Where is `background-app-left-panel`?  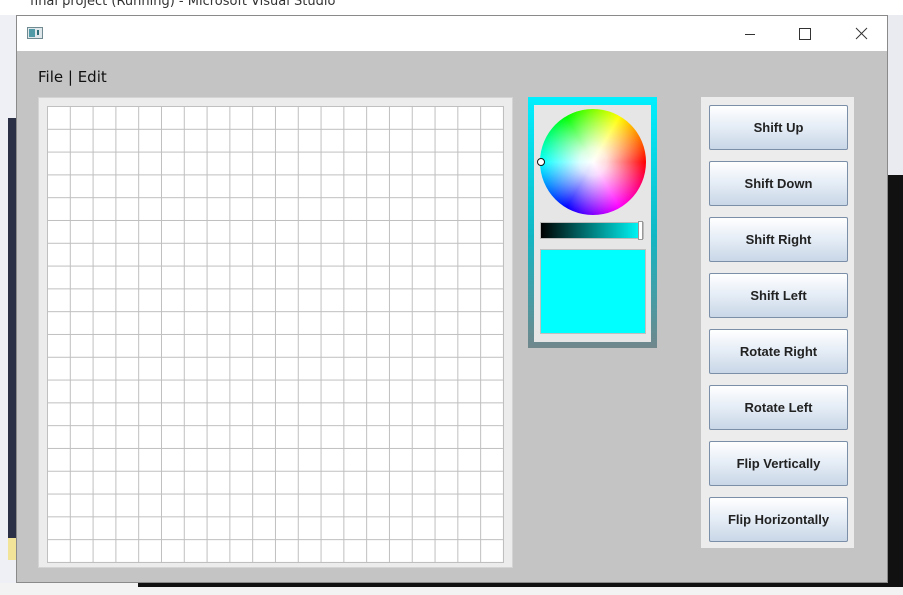 background-app-left-panel is located at coordinates (12, 328).